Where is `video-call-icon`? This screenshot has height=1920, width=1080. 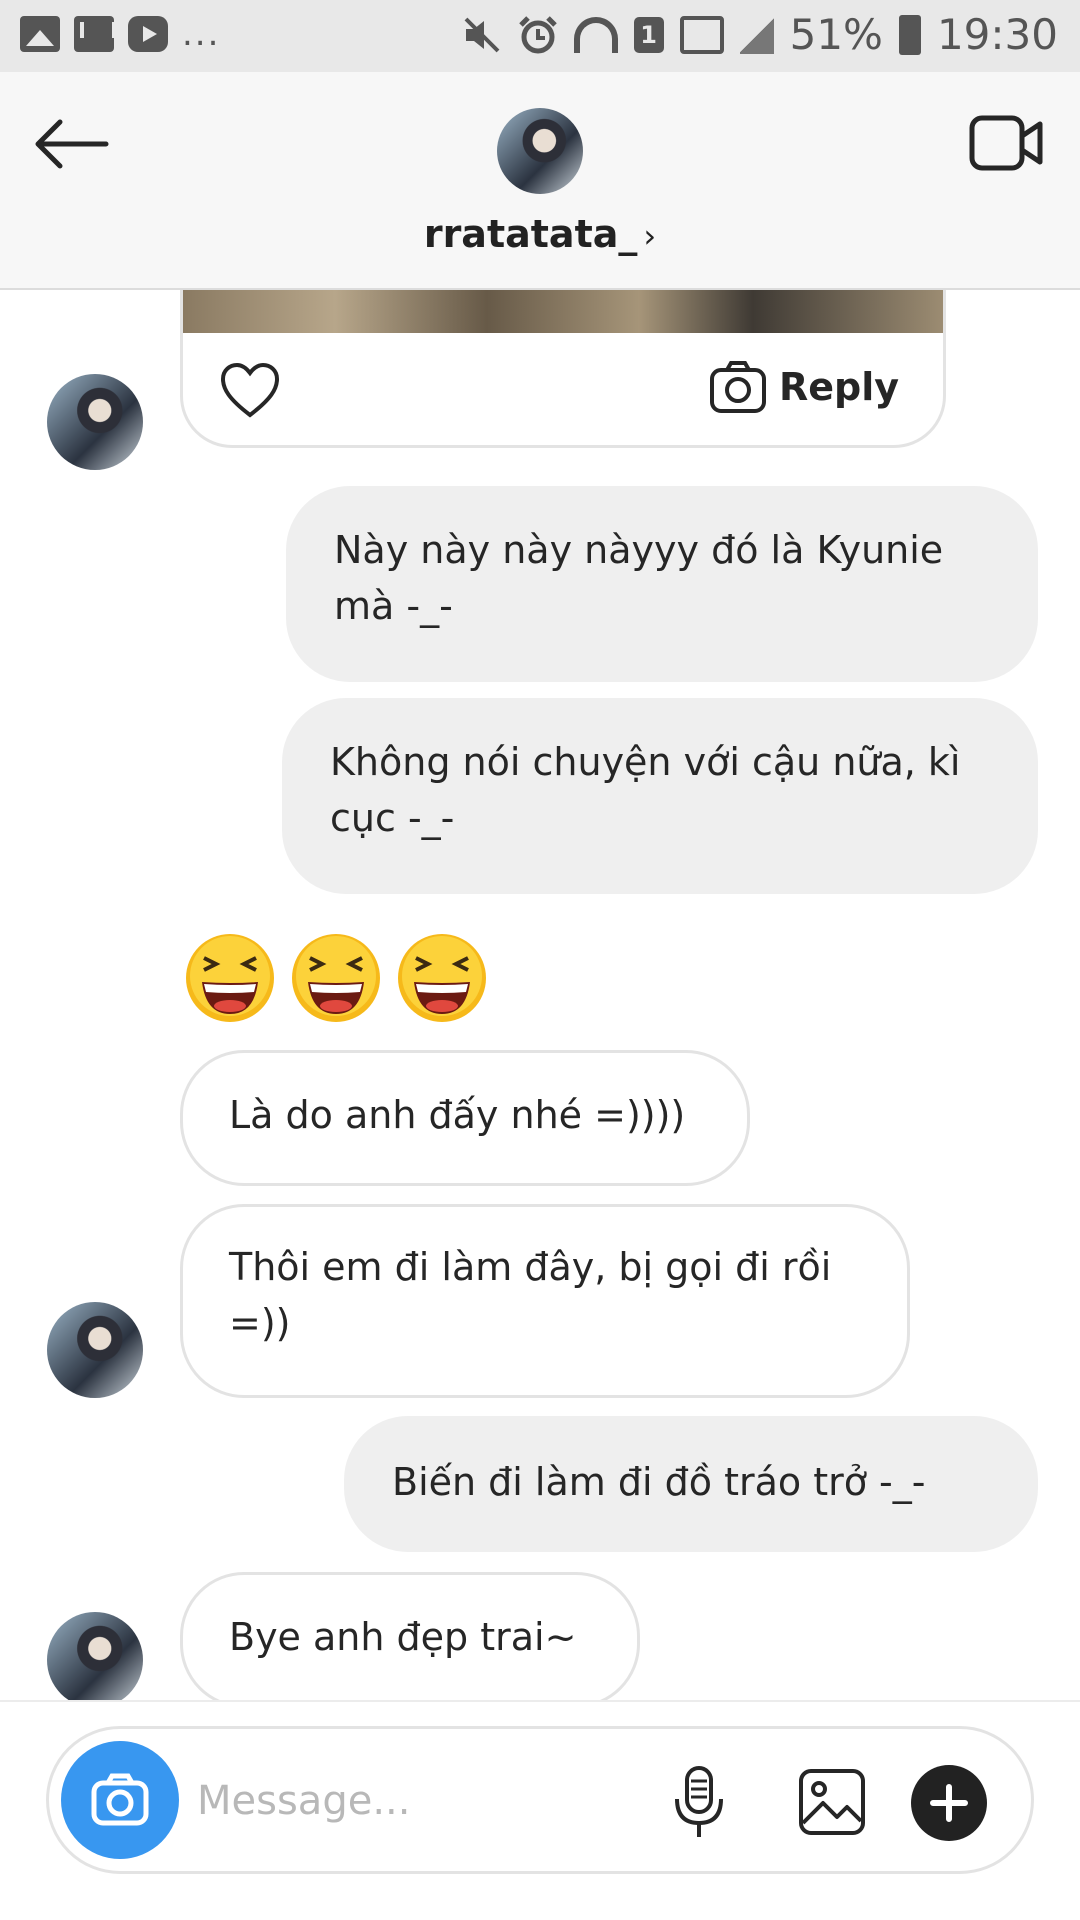
video-call-icon is located at coordinates (1006, 143).